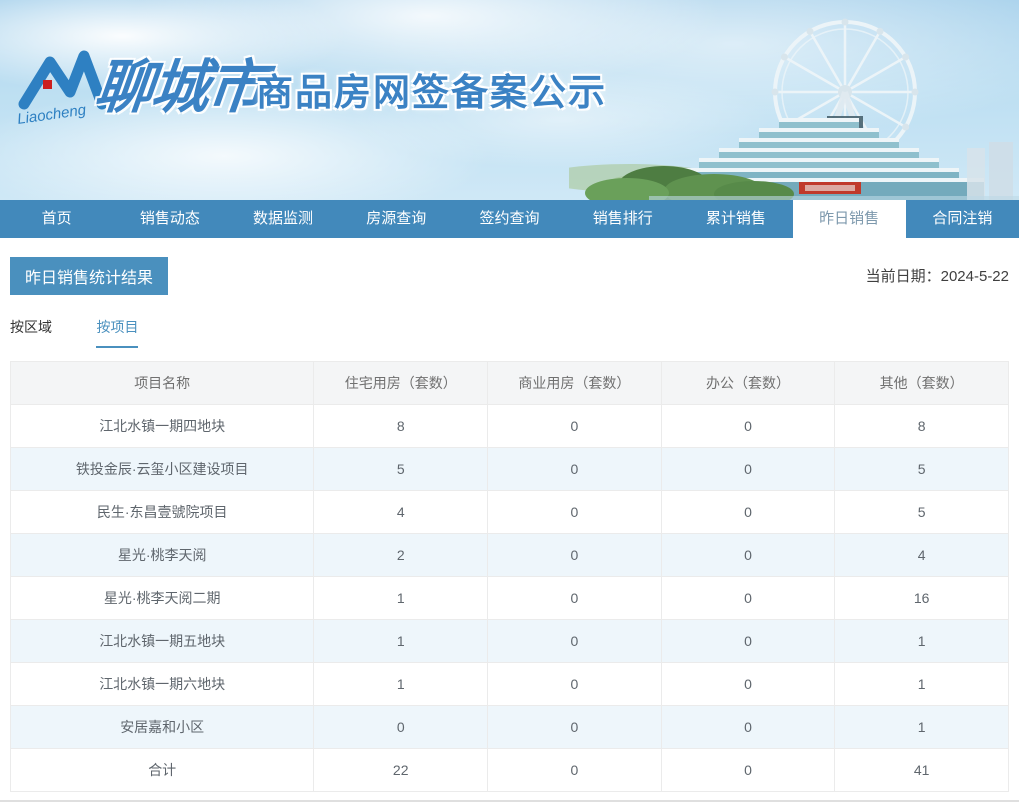  I want to click on project-name-cell: 星光·桃李天阅, so click(162, 555).